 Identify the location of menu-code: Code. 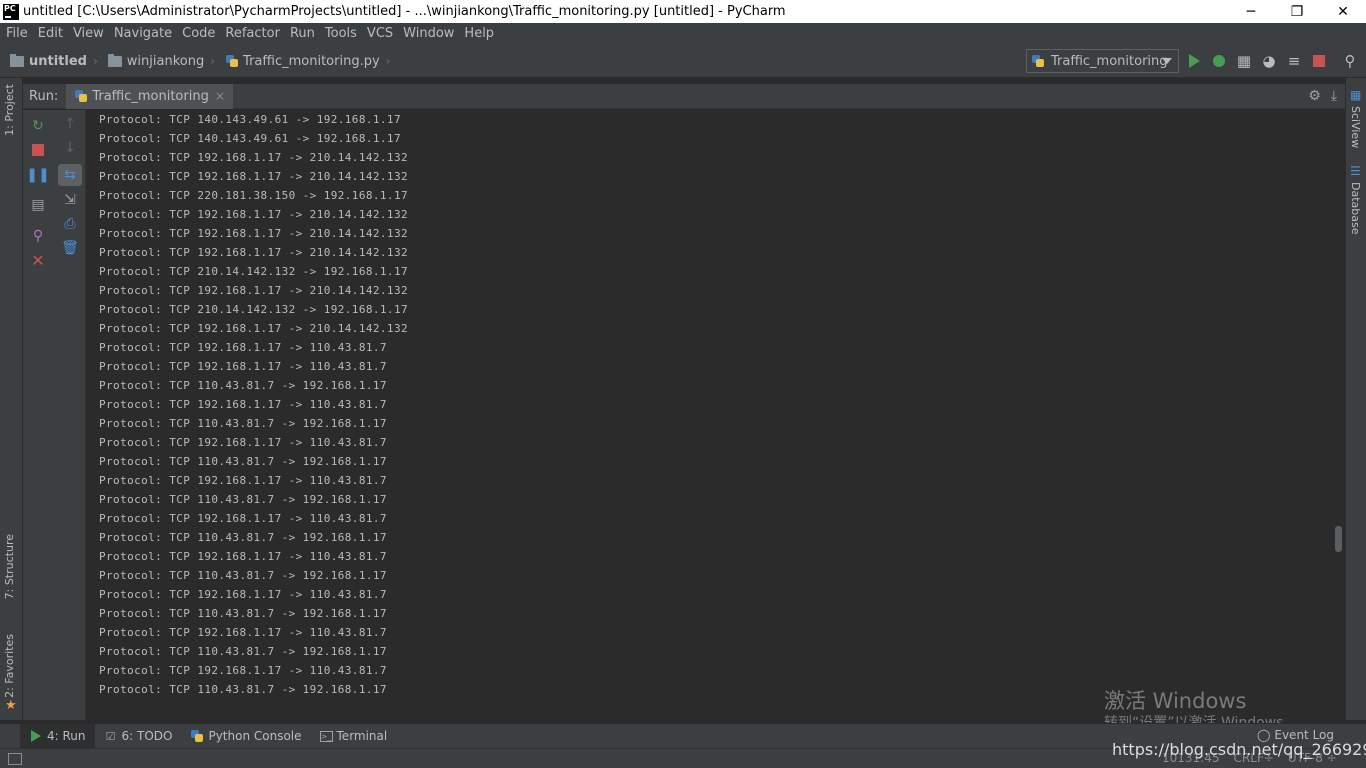
(198, 34).